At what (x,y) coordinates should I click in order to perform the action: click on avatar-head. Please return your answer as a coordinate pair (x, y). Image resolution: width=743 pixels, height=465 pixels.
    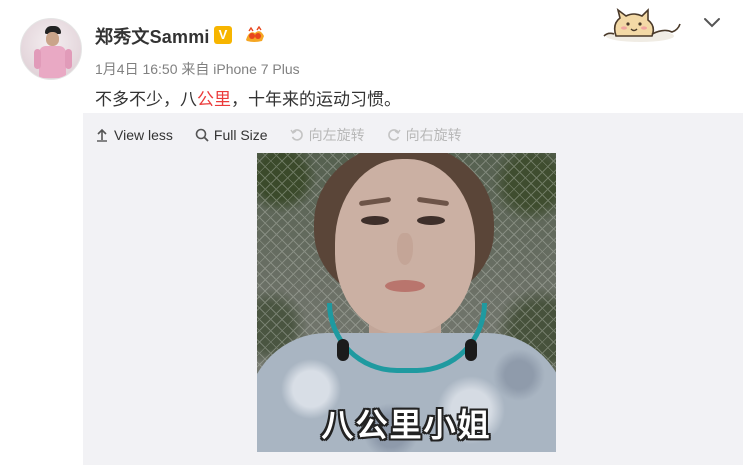
    Looking at the image, I should click on (52, 39).